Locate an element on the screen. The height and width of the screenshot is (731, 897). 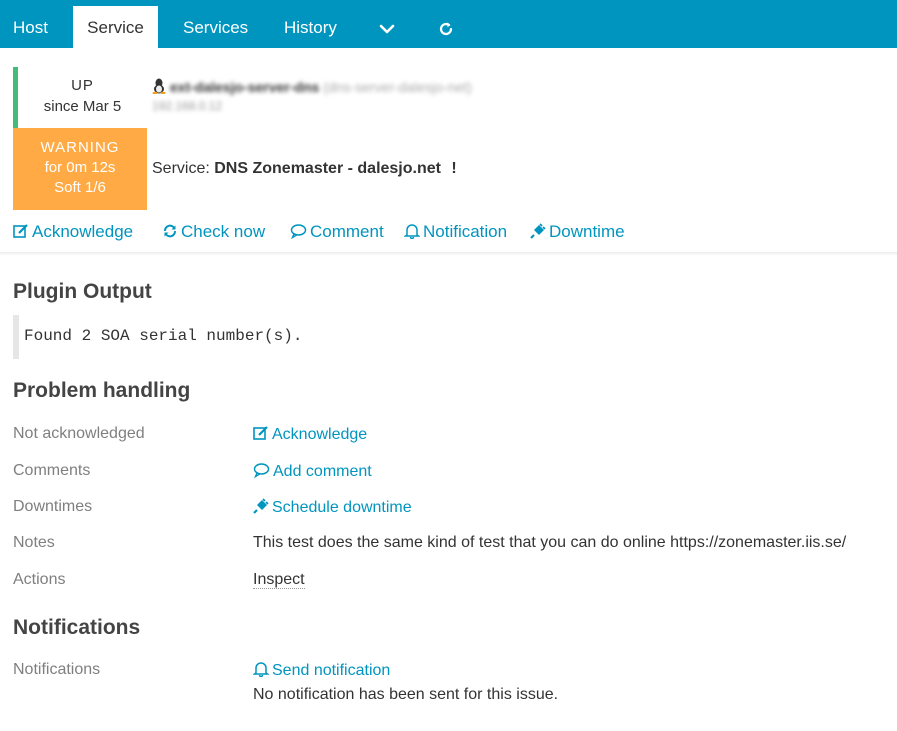
add-comment-label: Add comment is located at coordinates (322, 471).